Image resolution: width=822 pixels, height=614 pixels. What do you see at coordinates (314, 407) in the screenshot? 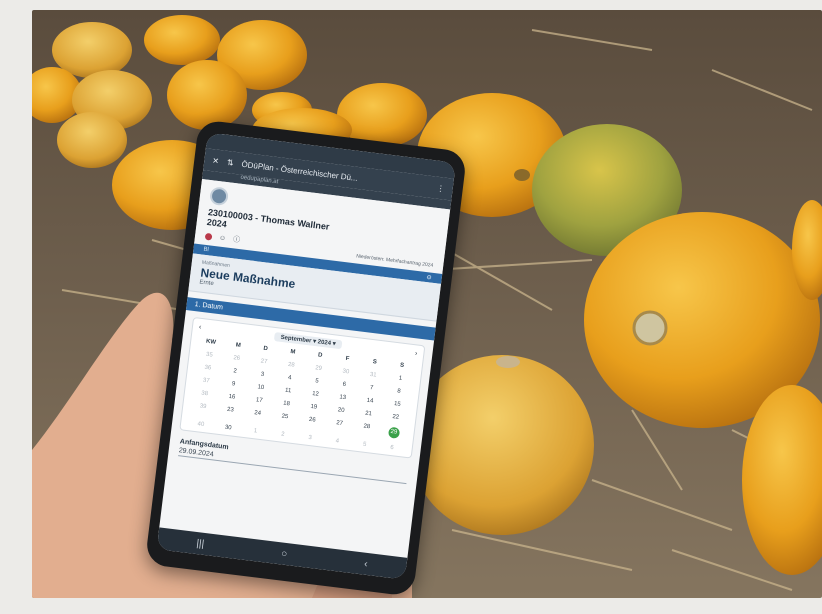
I see `calendar-day: 19` at bounding box center [314, 407].